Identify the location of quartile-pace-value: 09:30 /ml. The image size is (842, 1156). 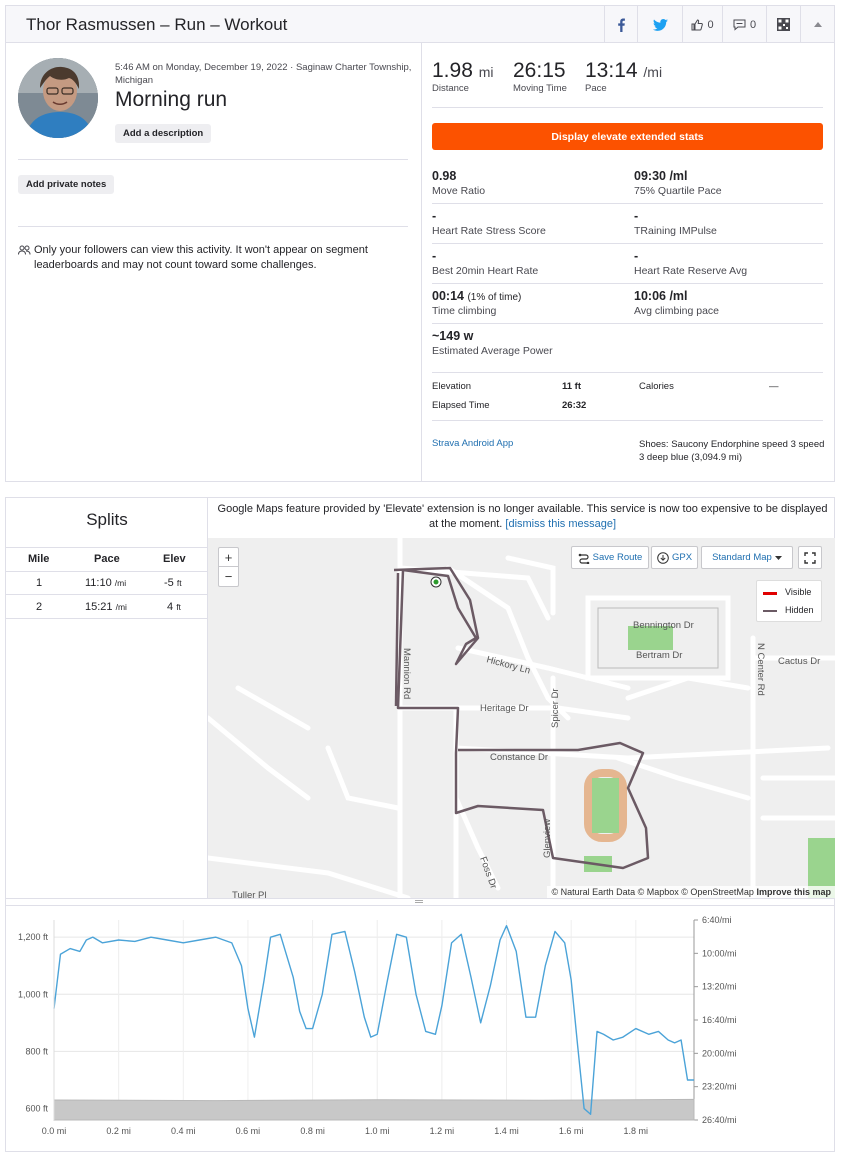
(661, 176).